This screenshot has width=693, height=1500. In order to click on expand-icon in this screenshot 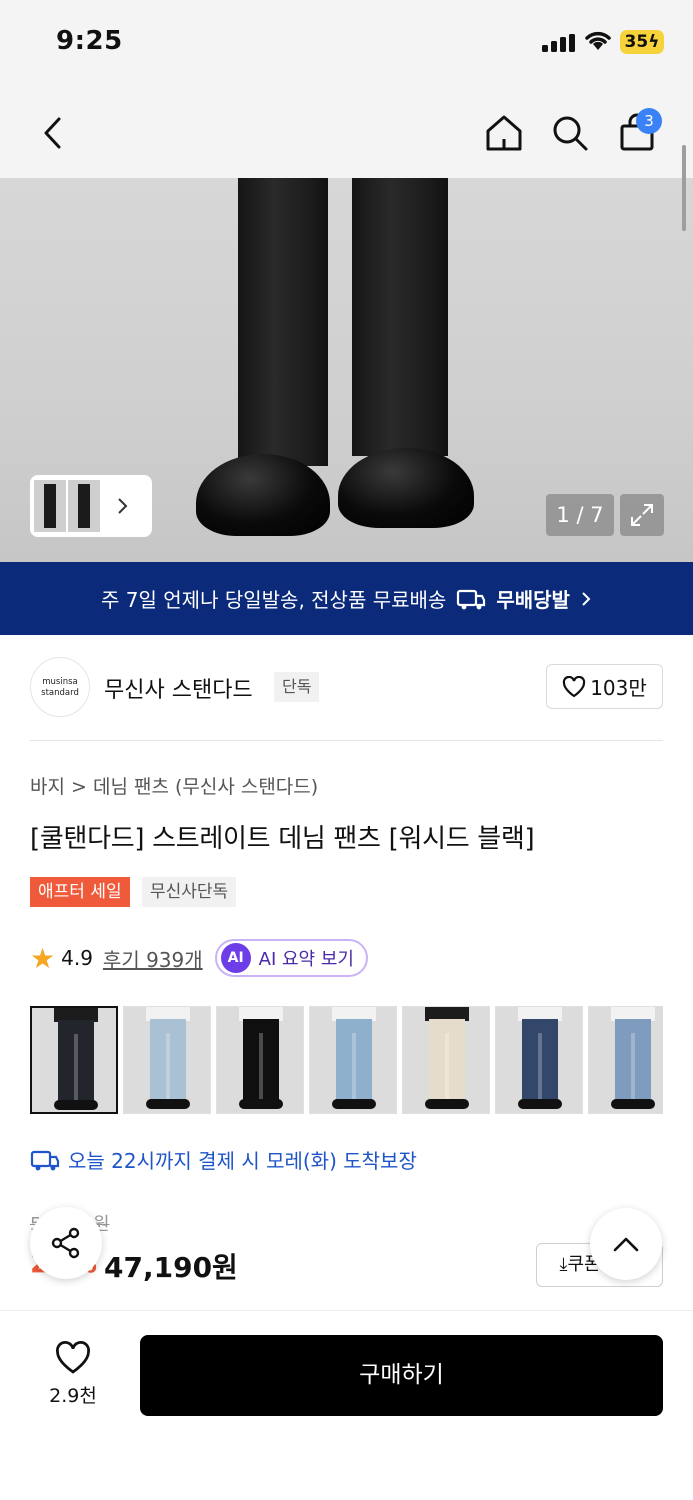, I will do `click(642, 515)`.